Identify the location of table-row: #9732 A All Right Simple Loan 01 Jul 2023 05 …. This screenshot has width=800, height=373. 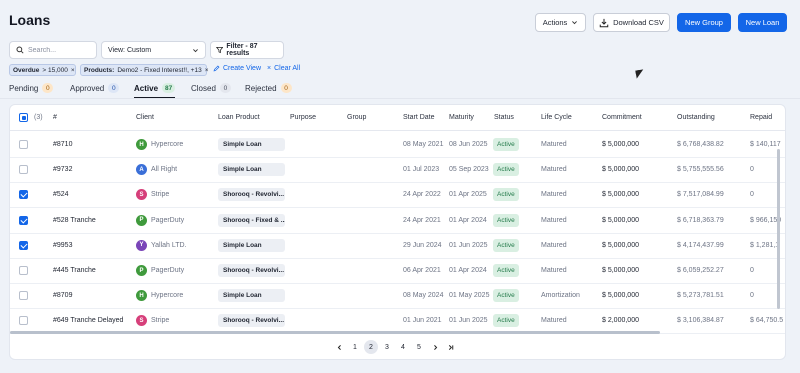
(397, 171).